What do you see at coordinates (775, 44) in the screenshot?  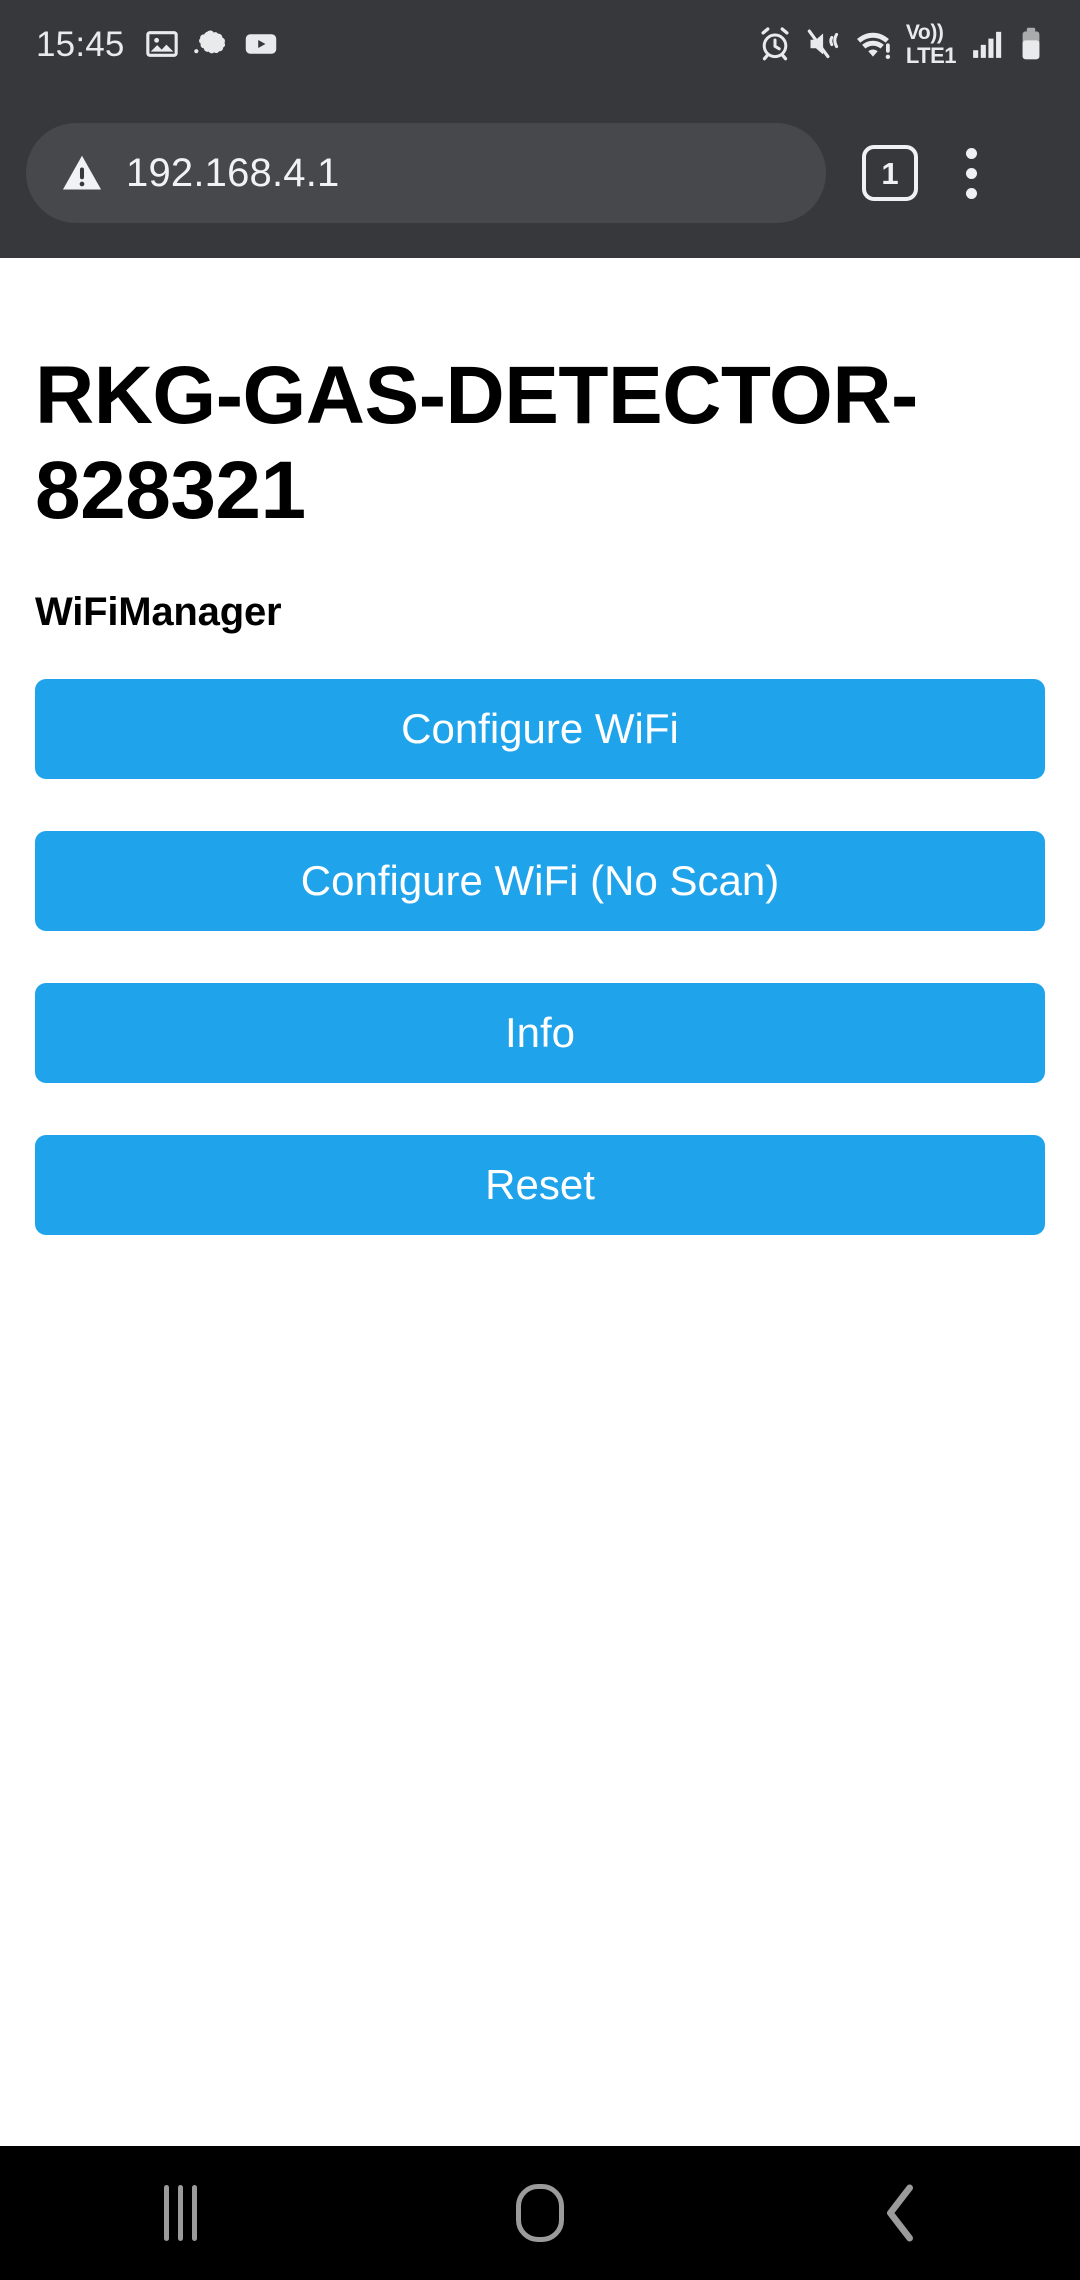 I see `alarm-icon` at bounding box center [775, 44].